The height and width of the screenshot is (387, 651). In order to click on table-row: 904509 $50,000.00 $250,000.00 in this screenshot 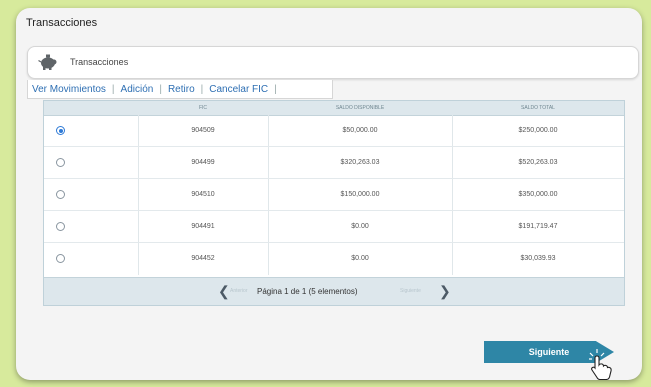, I will do `click(334, 131)`.